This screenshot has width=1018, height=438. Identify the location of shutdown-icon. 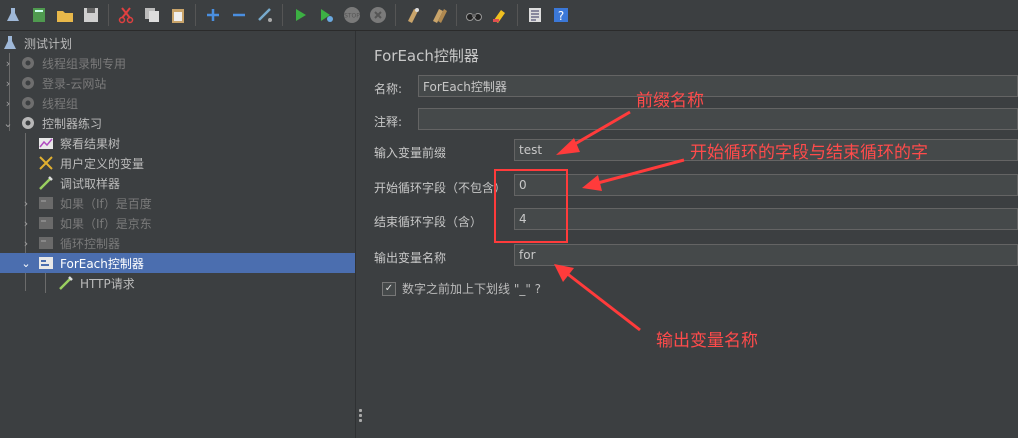
(378, 15).